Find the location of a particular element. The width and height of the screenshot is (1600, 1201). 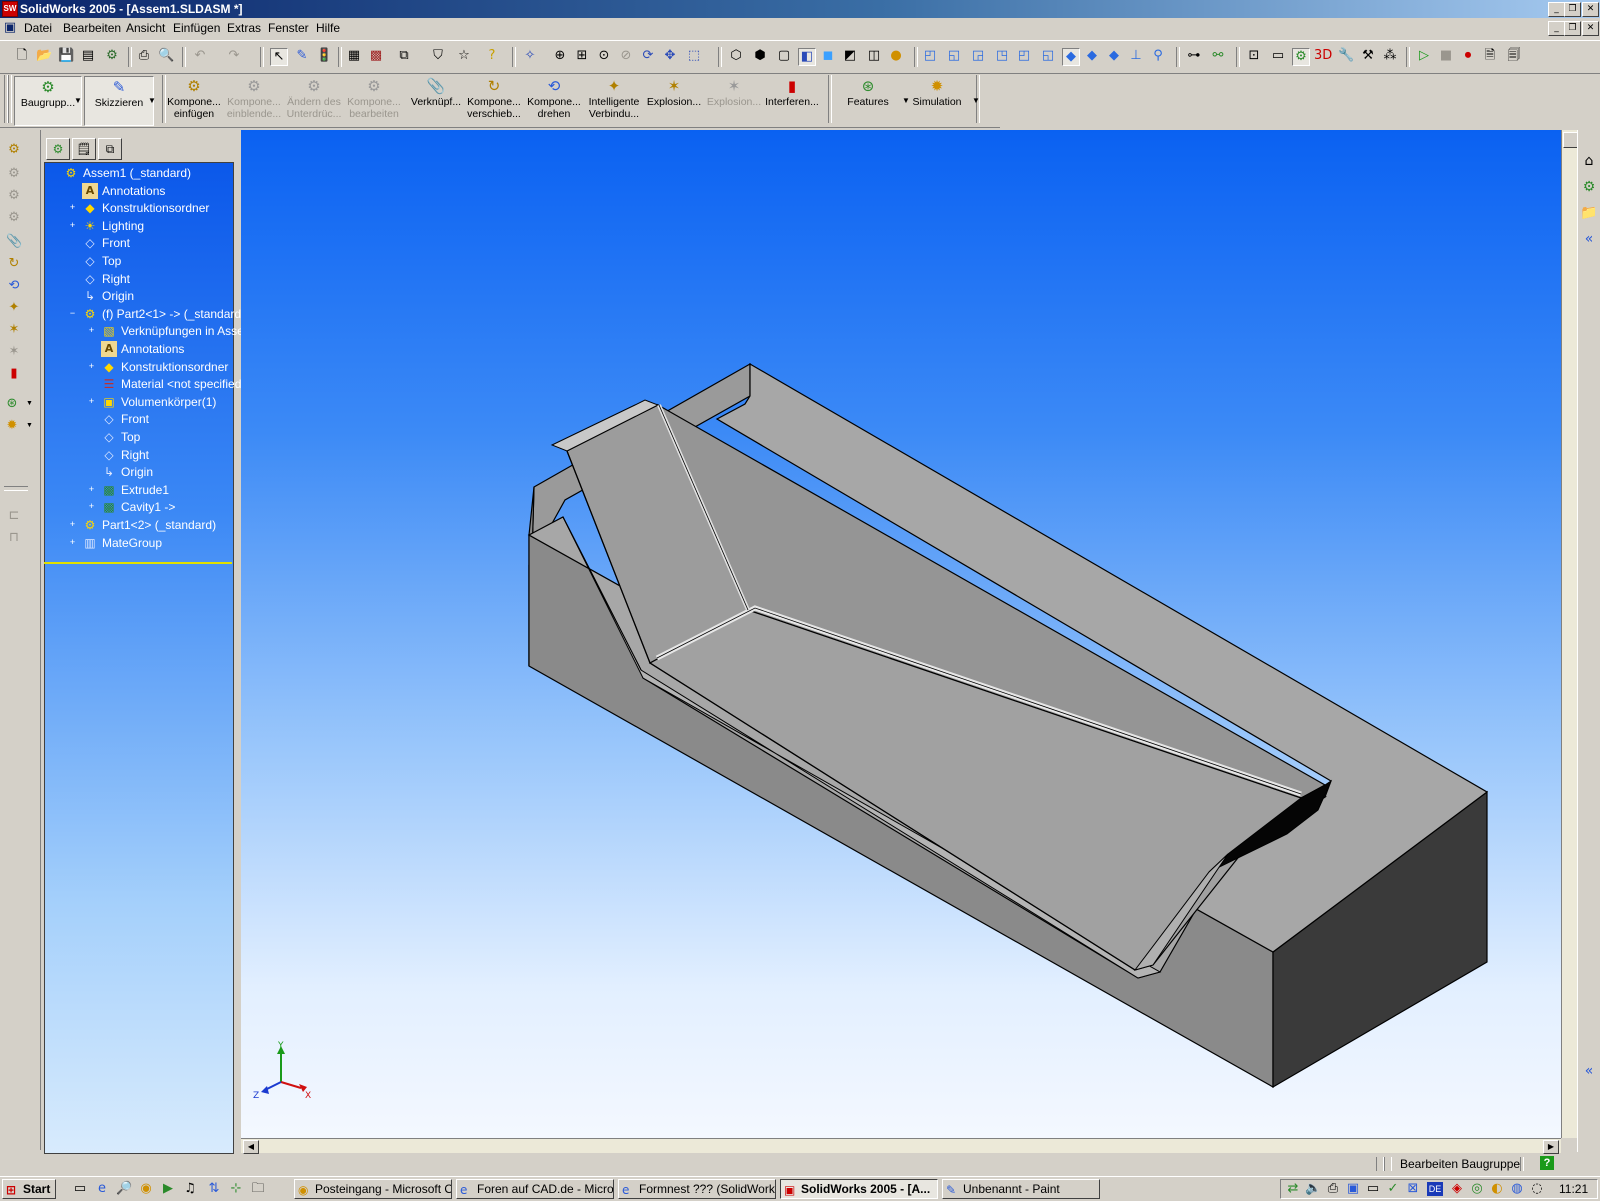

redo-icon: ↷ is located at coordinates (234, 56).